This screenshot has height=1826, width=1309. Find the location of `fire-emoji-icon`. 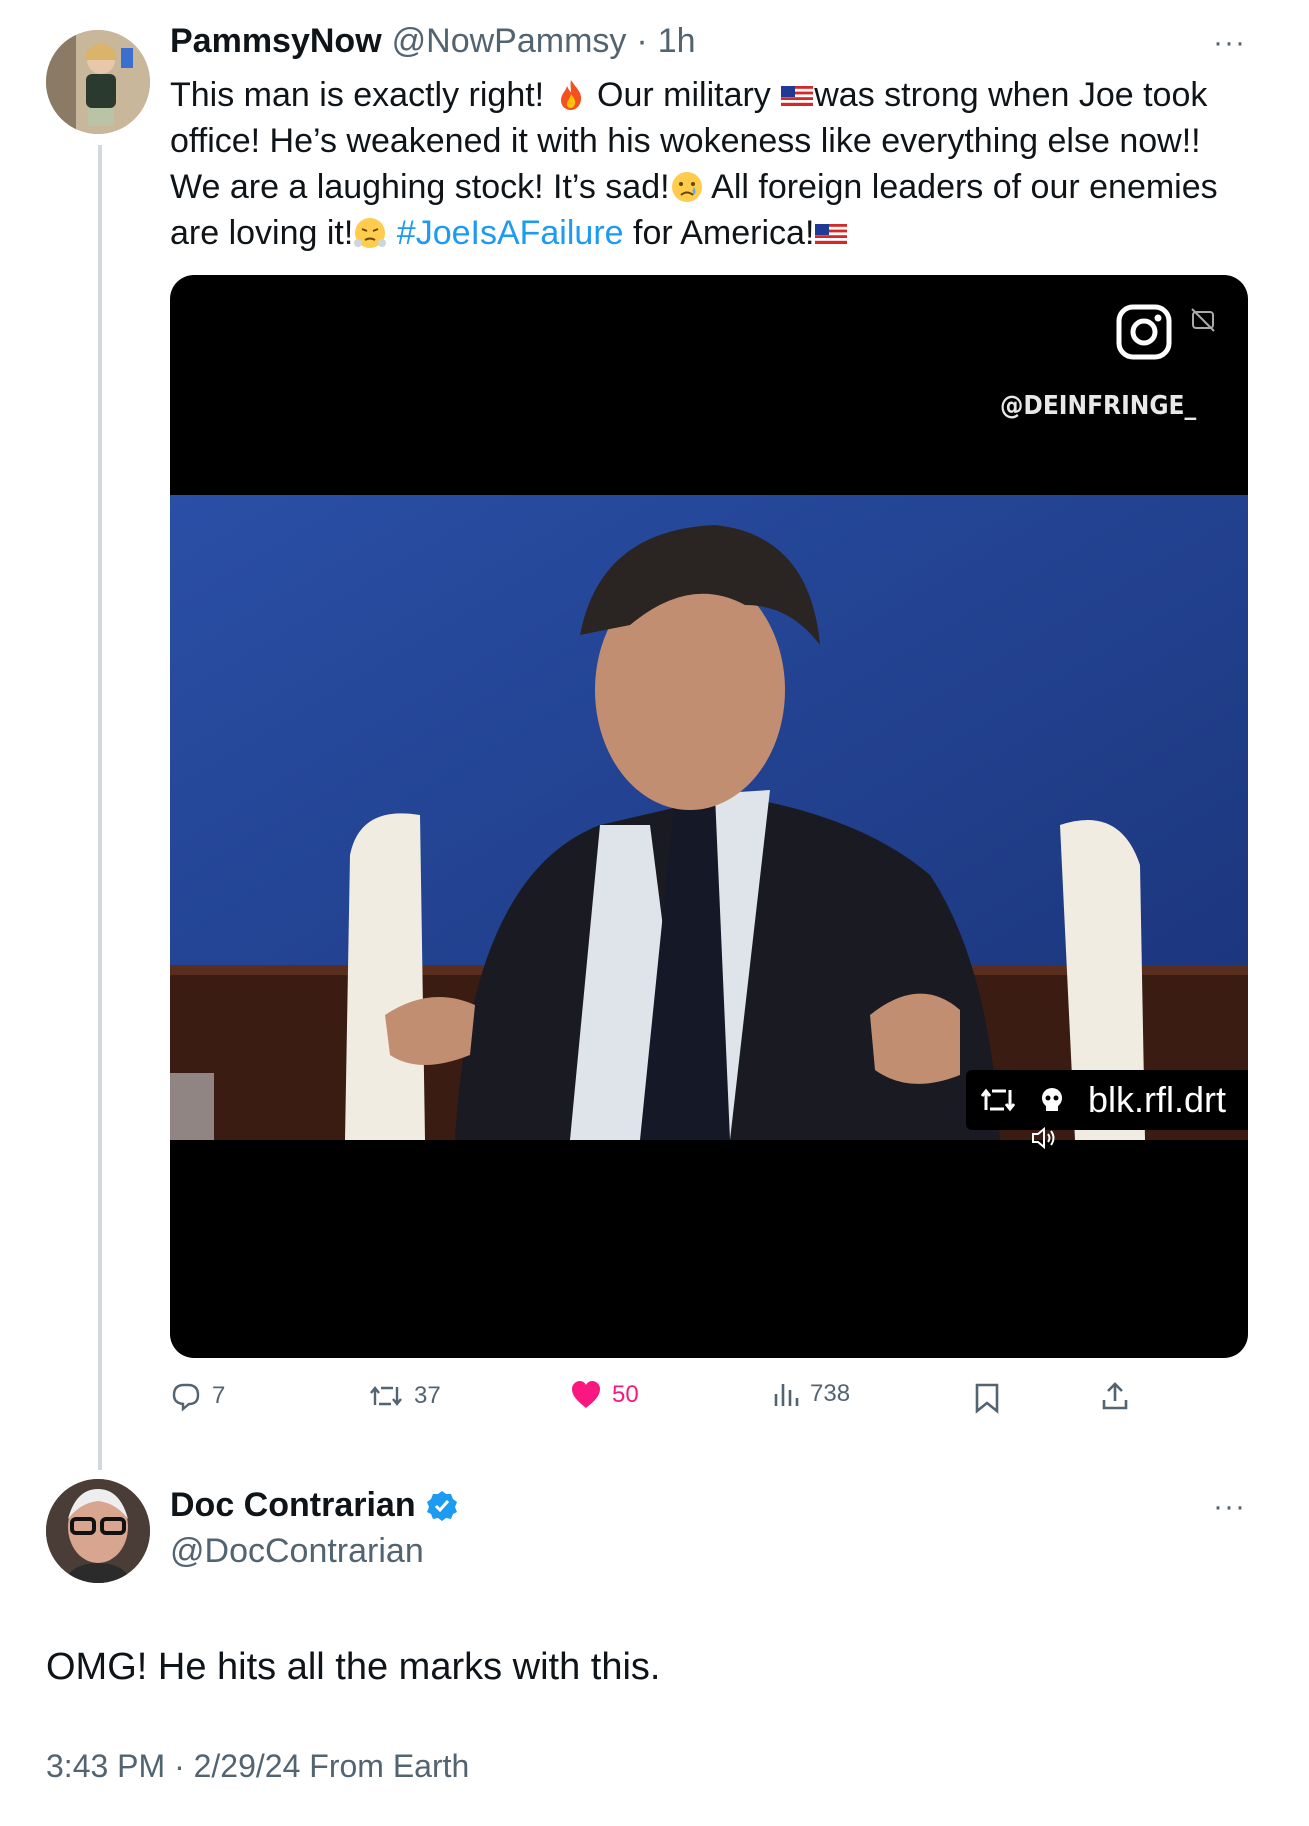

fire-emoji-icon is located at coordinates (570, 95).